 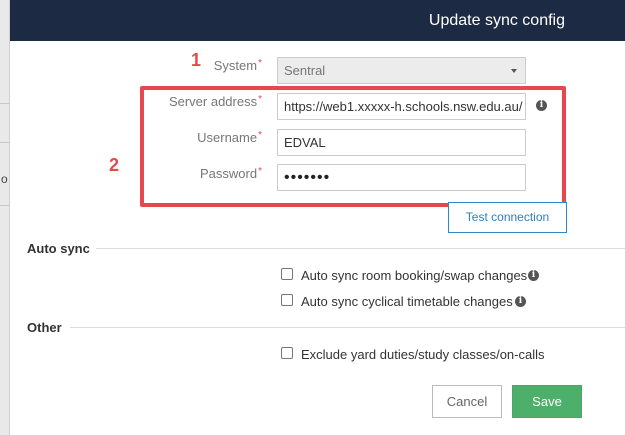 I want to click on test-connection-button: Test connection, so click(x=507, y=217).